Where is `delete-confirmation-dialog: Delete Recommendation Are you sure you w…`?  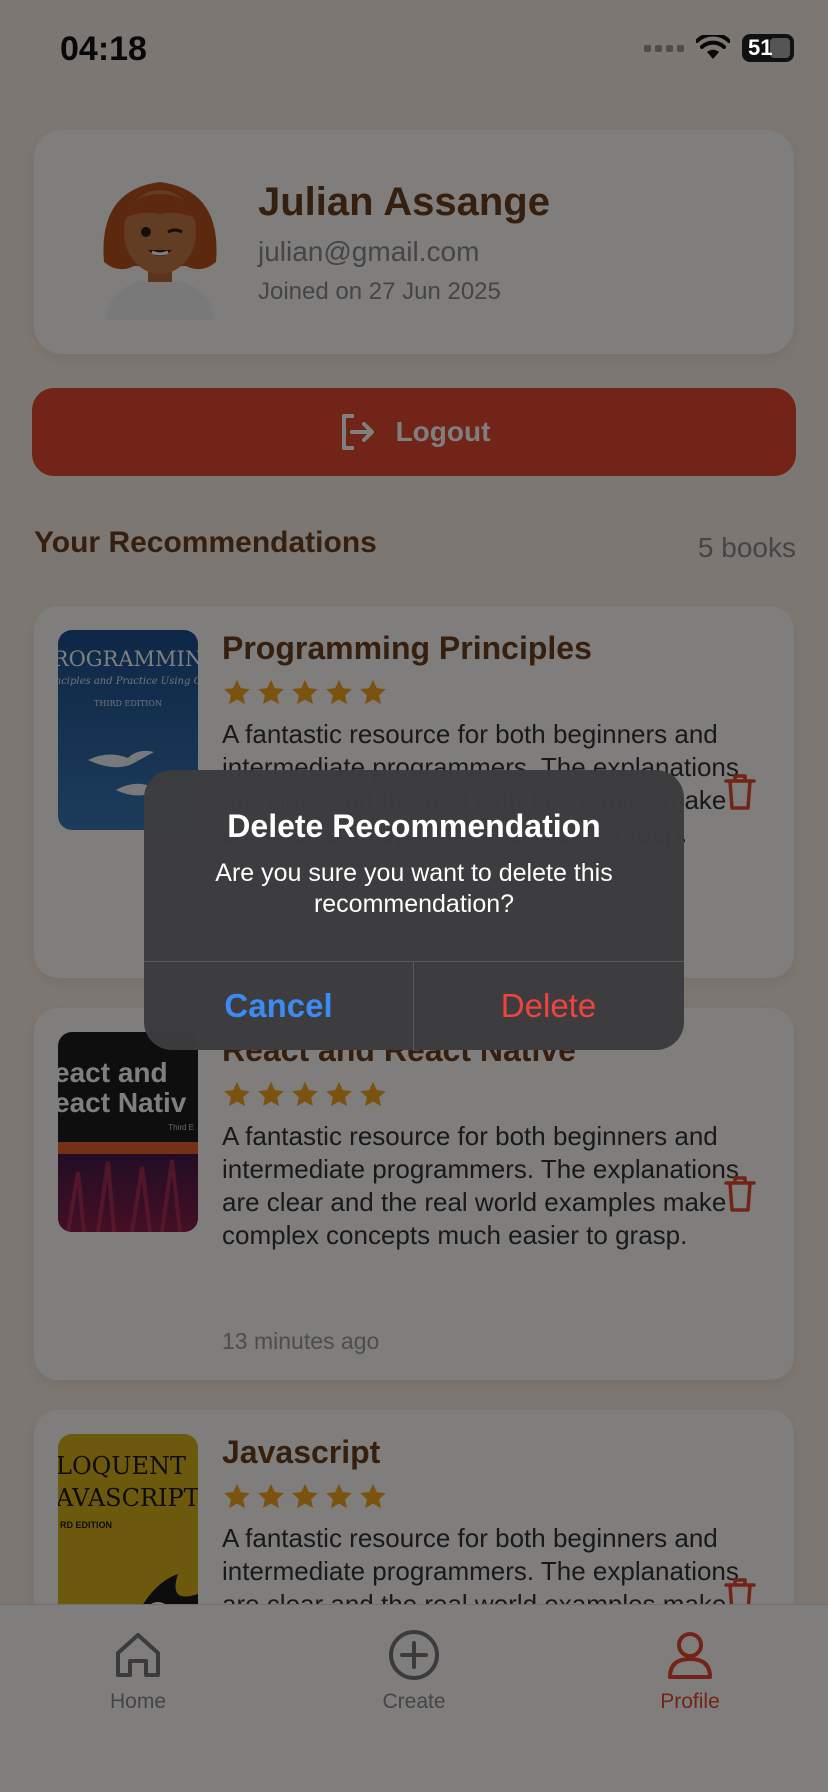 delete-confirmation-dialog: Delete Recommendation Are you sure you w… is located at coordinates (414, 910).